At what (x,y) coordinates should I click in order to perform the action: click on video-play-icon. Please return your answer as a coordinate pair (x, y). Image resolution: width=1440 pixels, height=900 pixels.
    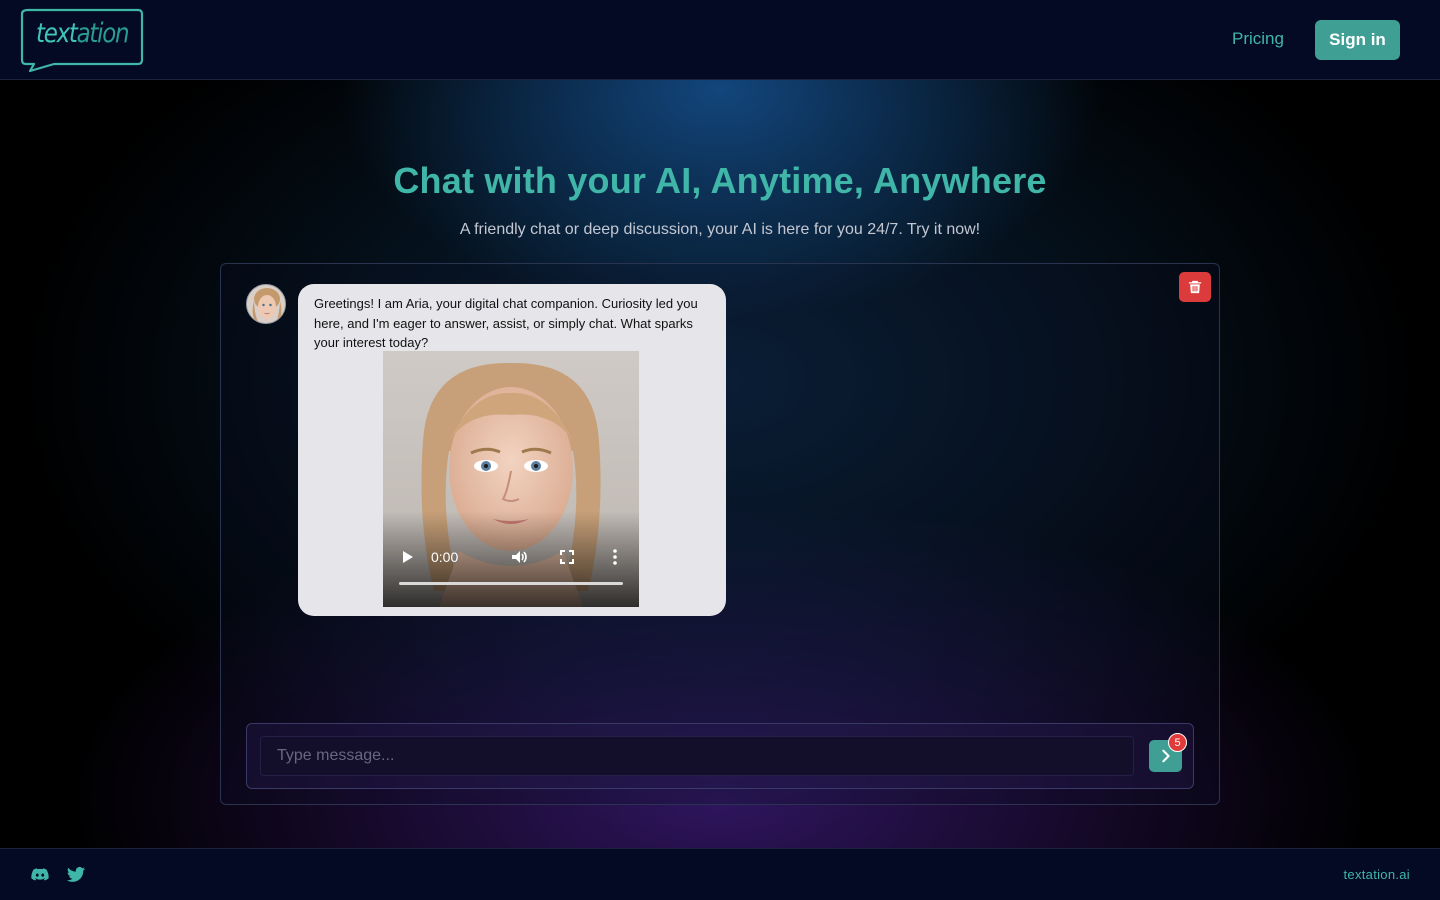
    Looking at the image, I should click on (407, 557).